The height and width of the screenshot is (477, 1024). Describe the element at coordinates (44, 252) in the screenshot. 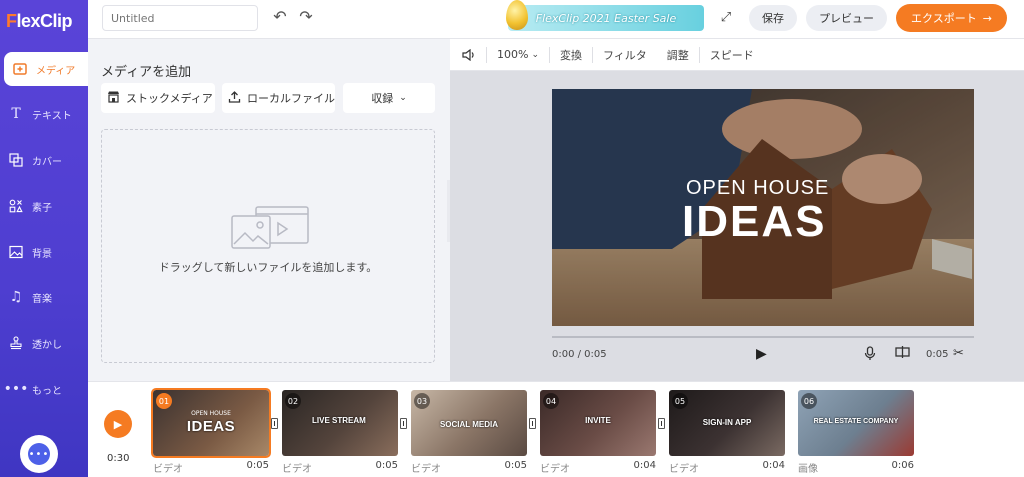

I see `sidebar-item-background: 背景` at that location.